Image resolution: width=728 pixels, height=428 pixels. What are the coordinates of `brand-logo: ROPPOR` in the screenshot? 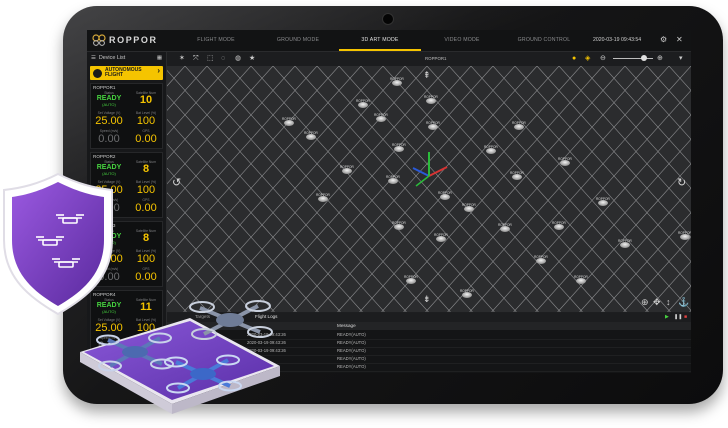 It's located at (125, 40).